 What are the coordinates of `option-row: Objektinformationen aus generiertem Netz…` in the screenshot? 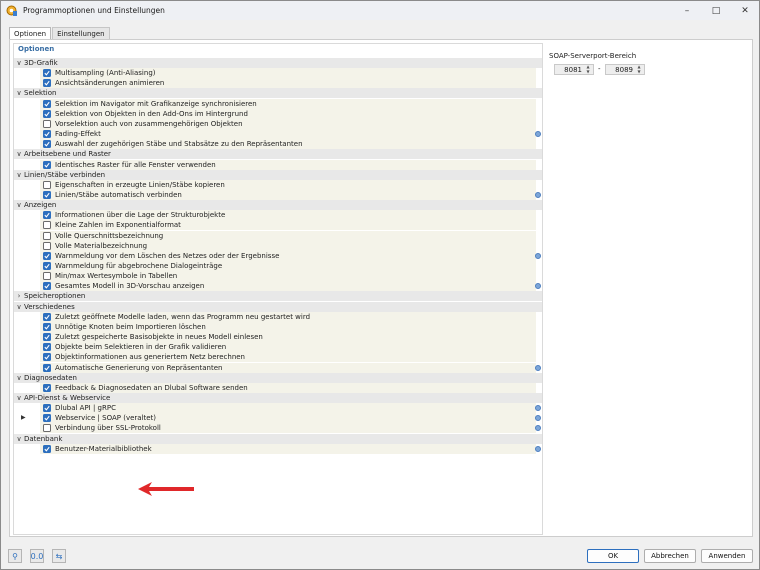 It's located at (278, 357).